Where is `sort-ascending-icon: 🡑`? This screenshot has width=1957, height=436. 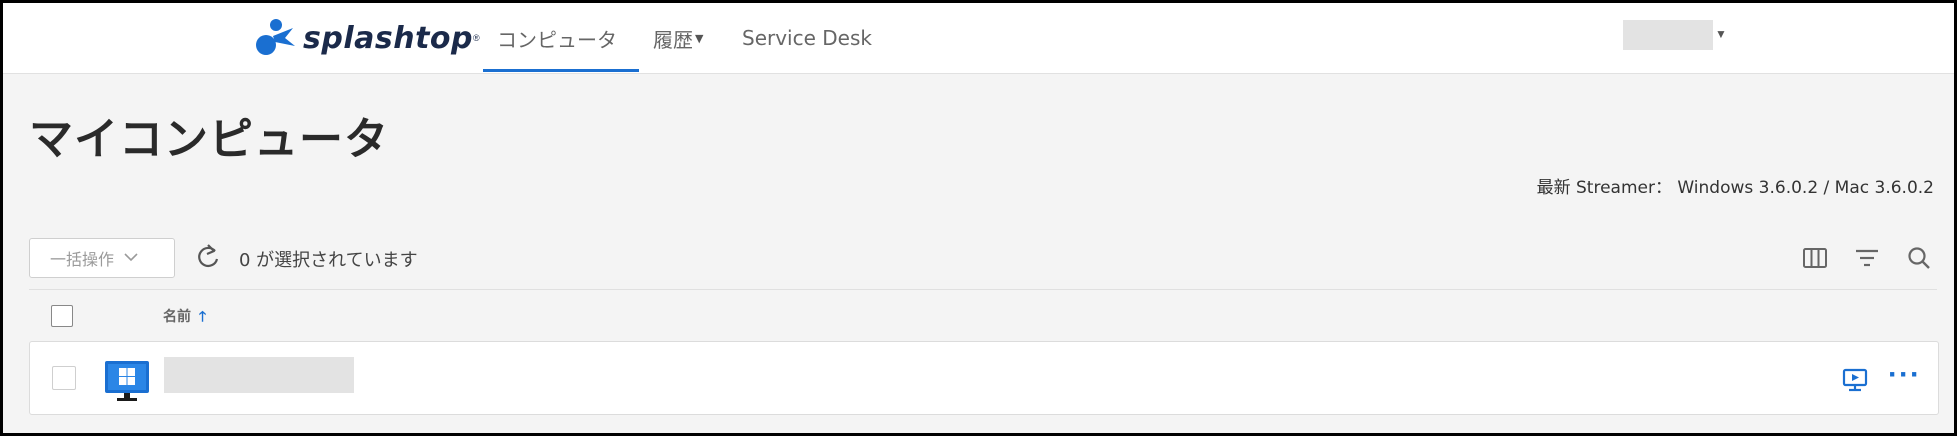
sort-ascending-icon: 🡑 is located at coordinates (202, 317).